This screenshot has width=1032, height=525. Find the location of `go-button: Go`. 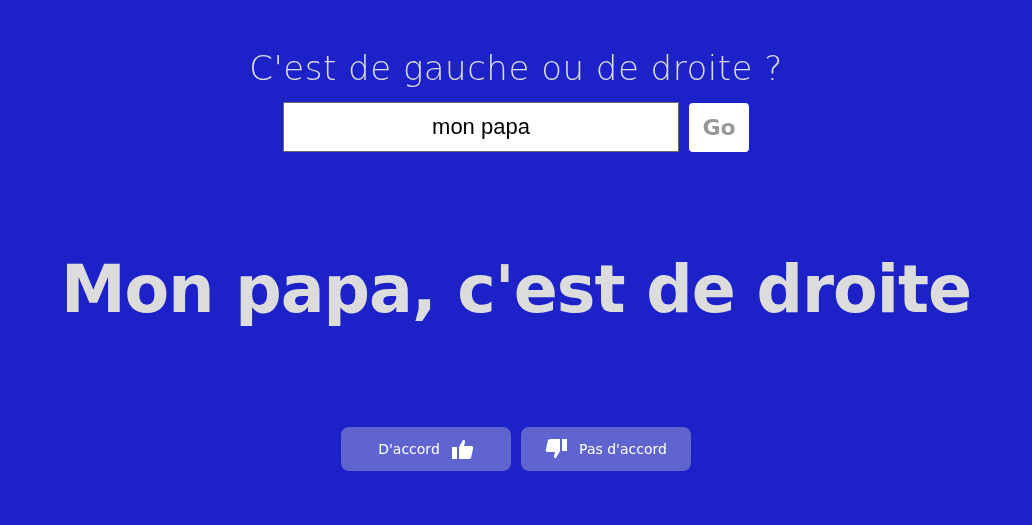

go-button: Go is located at coordinates (719, 127).